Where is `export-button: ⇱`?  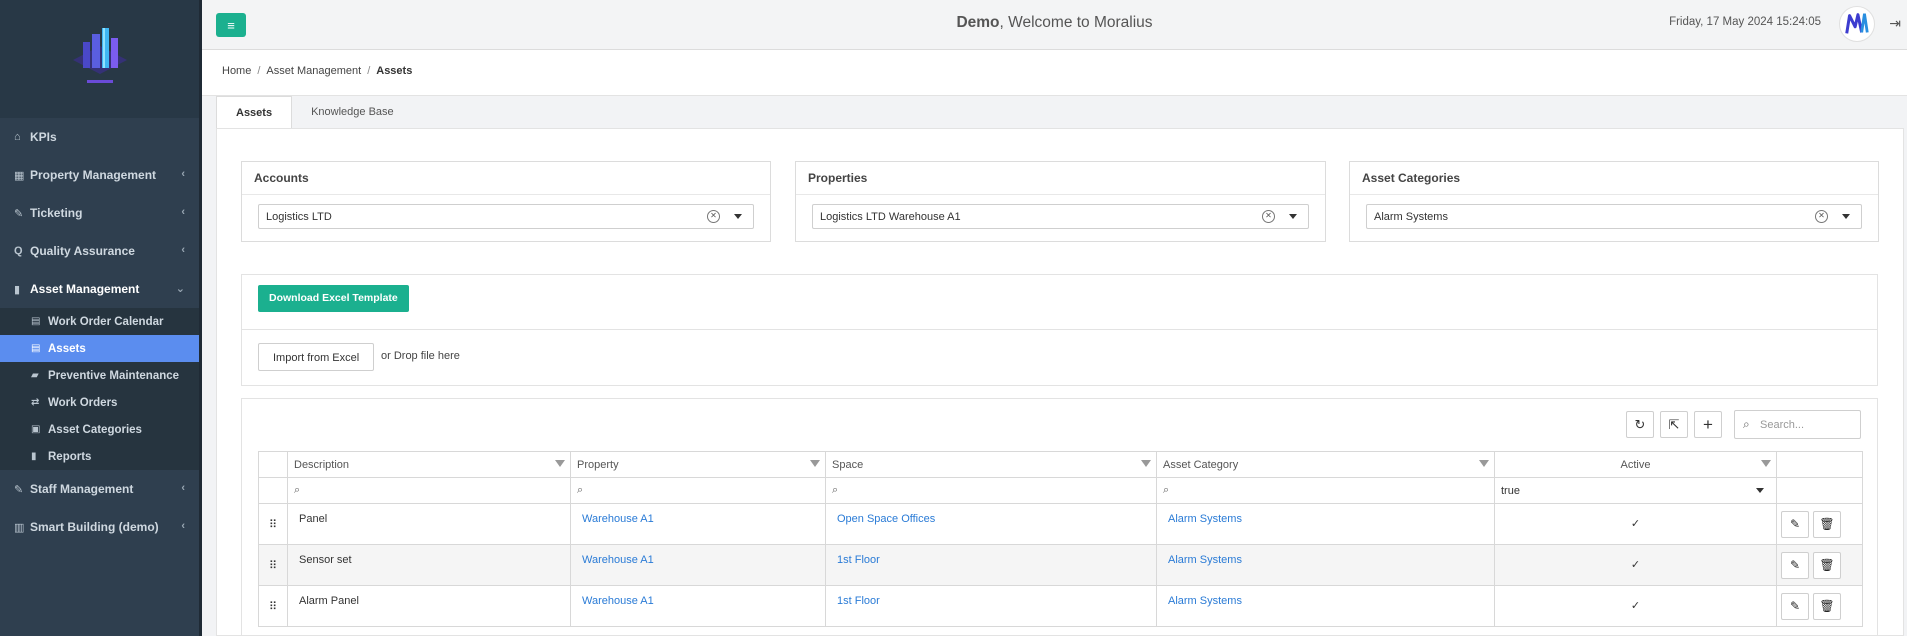 export-button: ⇱ is located at coordinates (1674, 424).